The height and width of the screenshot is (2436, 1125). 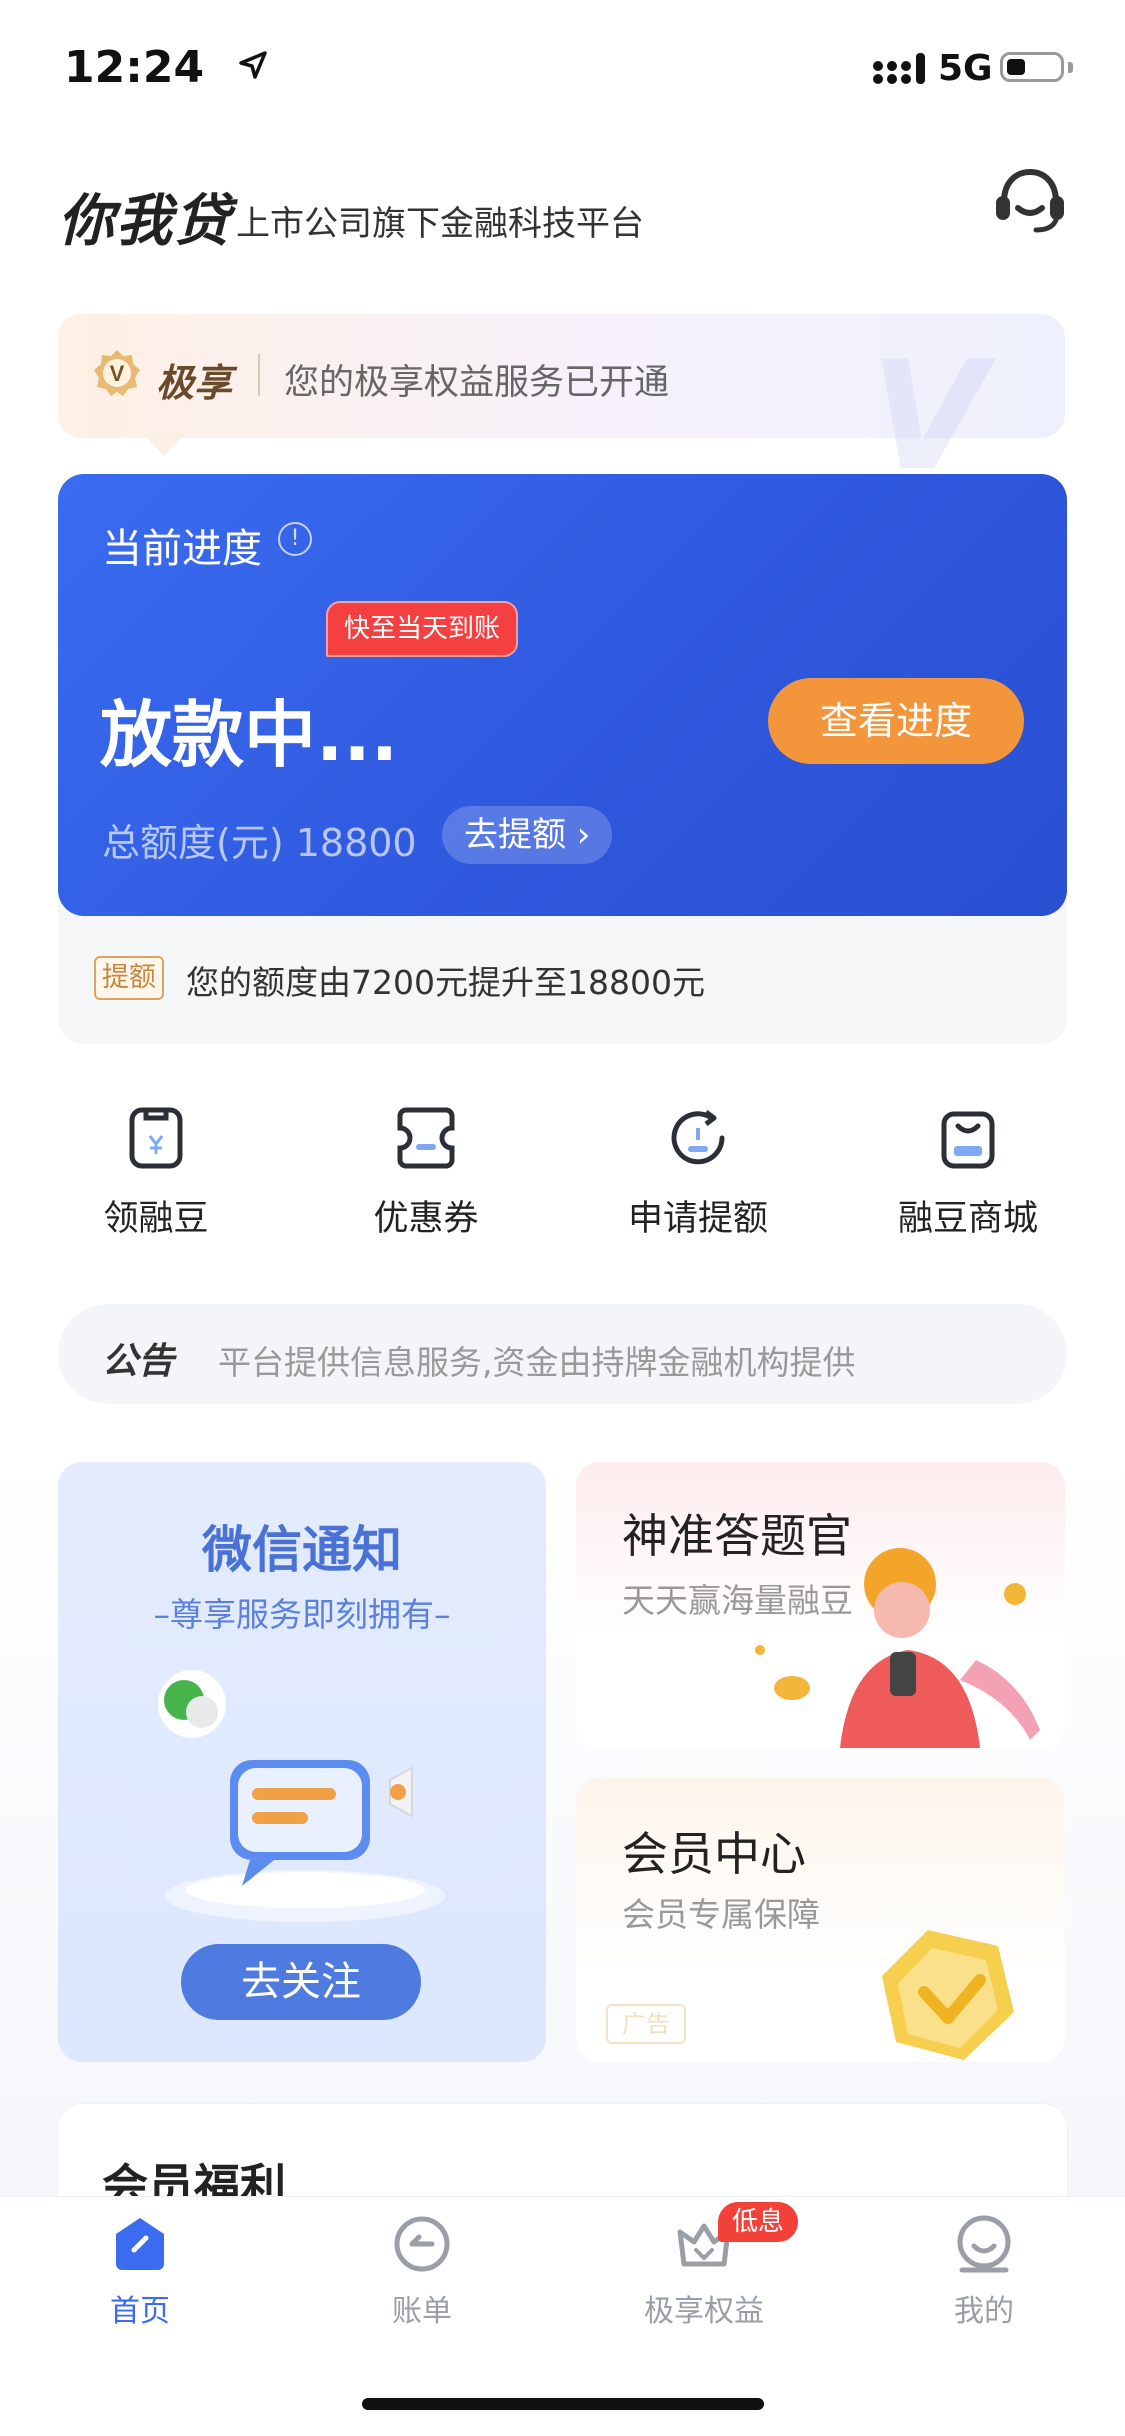 I want to click on quick-action-coupon: 优惠券, so click(x=426, y=1173).